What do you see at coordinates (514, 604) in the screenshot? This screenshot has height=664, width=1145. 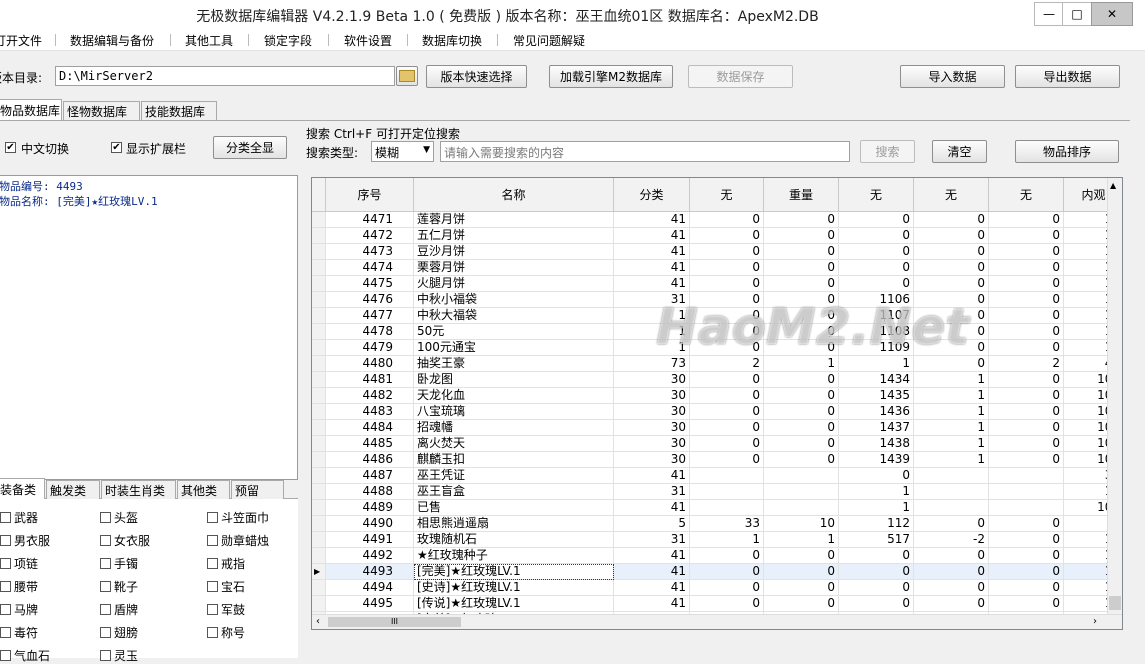 I see `cell-col-name: [传说]★红玫瑰LV.1` at bounding box center [514, 604].